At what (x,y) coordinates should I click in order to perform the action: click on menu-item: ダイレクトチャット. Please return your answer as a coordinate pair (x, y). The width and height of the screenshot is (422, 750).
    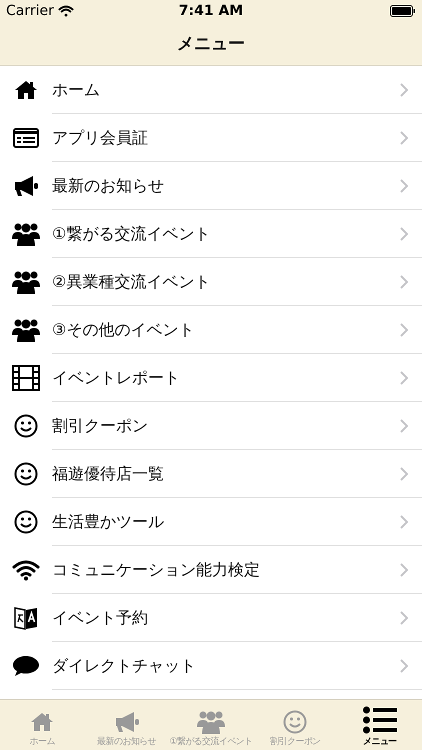
    Looking at the image, I should click on (211, 666).